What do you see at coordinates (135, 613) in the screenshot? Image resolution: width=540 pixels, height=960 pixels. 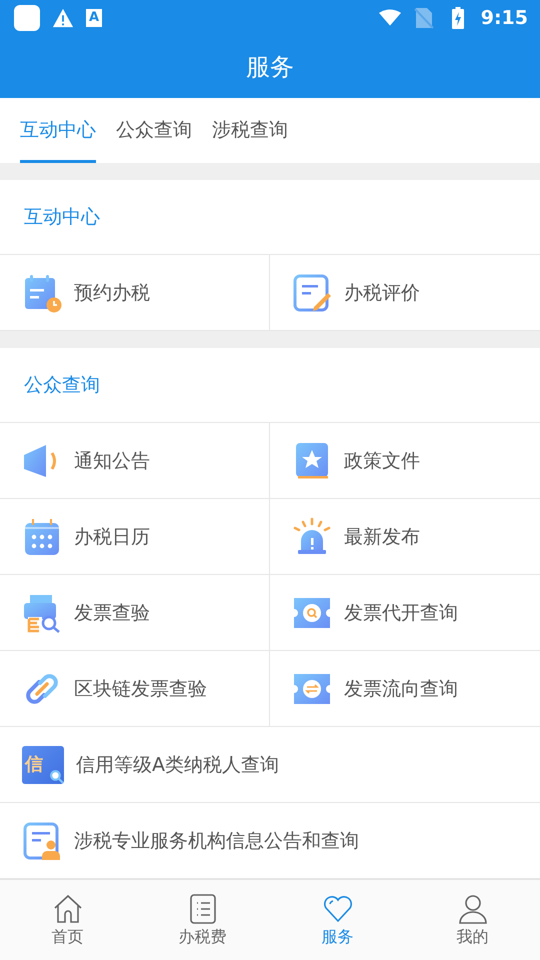 I see `service-item: 发票查验` at bounding box center [135, 613].